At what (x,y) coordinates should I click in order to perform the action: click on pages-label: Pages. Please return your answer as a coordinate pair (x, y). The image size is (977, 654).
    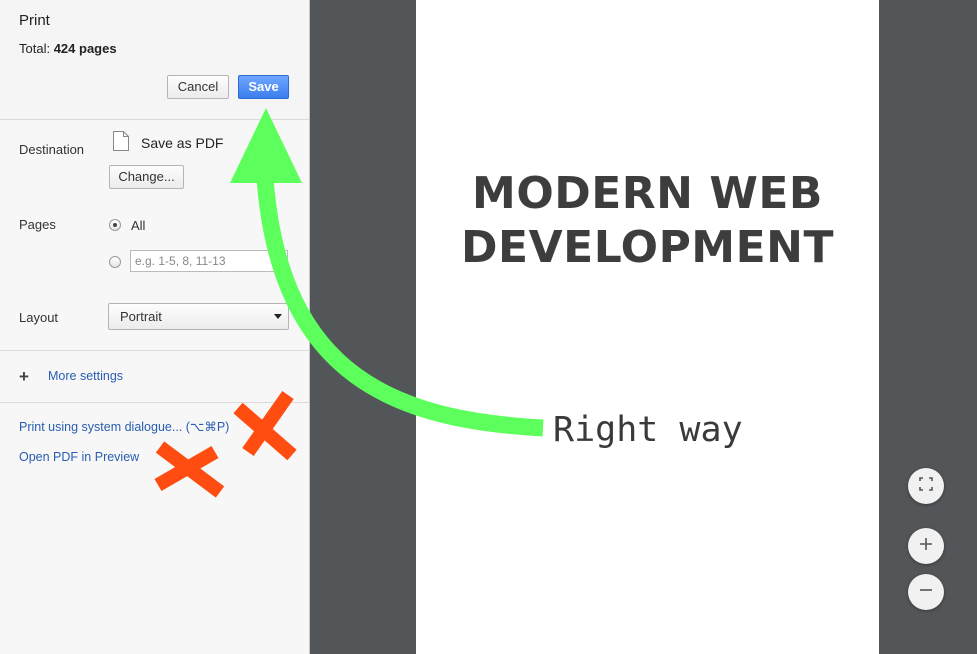
    Looking at the image, I should click on (37, 224).